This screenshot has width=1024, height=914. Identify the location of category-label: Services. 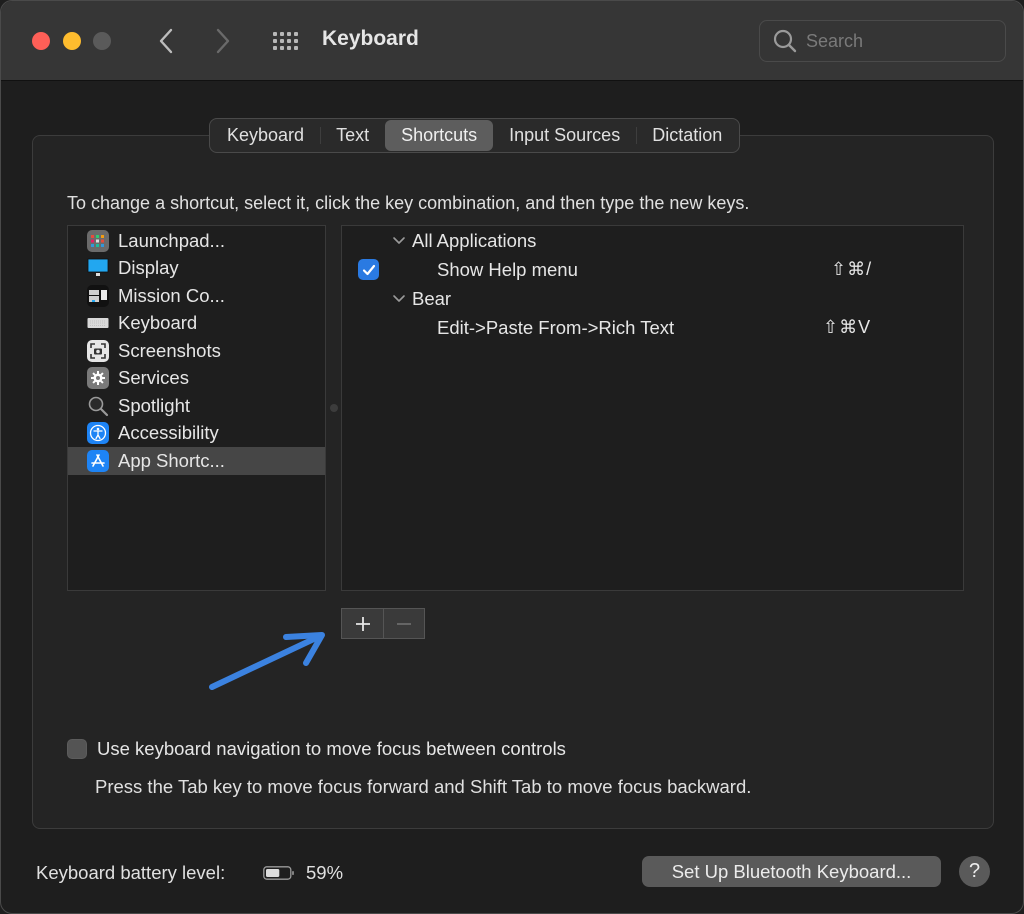
(153, 378).